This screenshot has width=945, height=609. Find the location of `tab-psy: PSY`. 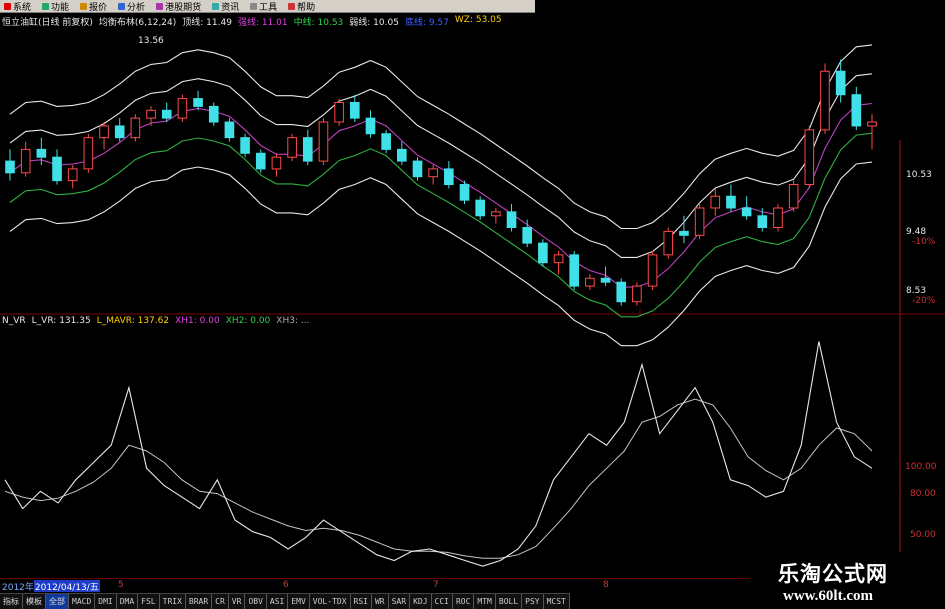

tab-psy: PSY is located at coordinates (533, 601).